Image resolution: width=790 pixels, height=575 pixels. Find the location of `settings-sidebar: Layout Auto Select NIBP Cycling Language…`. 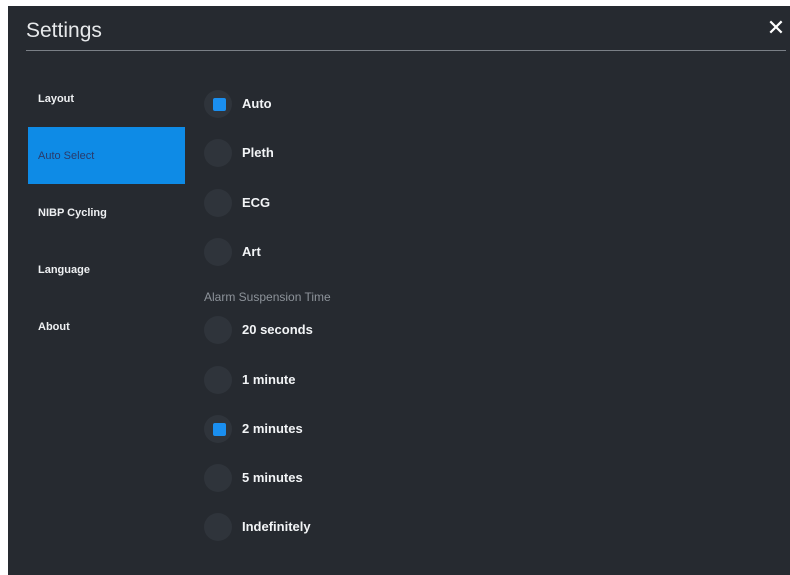

settings-sidebar: Layout Auto Select NIBP Cycling Language… is located at coordinates (106, 212).